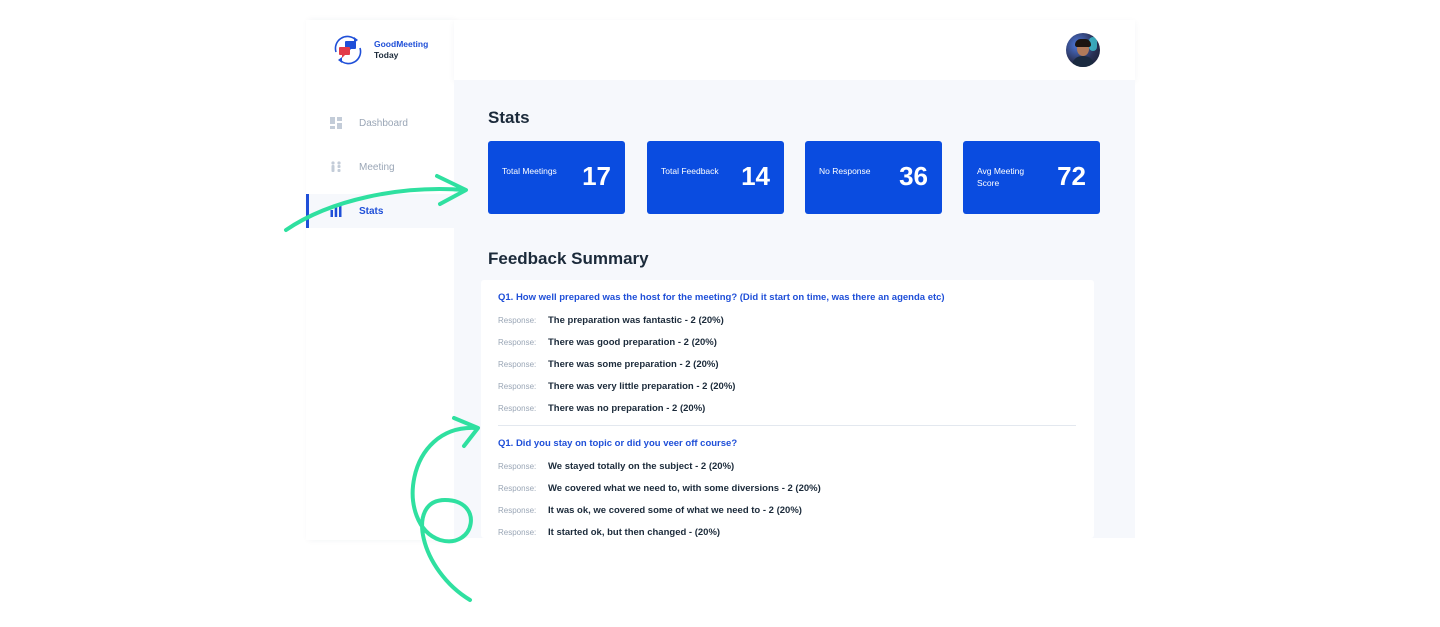 Image resolution: width=1440 pixels, height=627 pixels. Describe the element at coordinates (466, 432) in the screenshot. I see `arrow-head-bottom-icon` at that location.